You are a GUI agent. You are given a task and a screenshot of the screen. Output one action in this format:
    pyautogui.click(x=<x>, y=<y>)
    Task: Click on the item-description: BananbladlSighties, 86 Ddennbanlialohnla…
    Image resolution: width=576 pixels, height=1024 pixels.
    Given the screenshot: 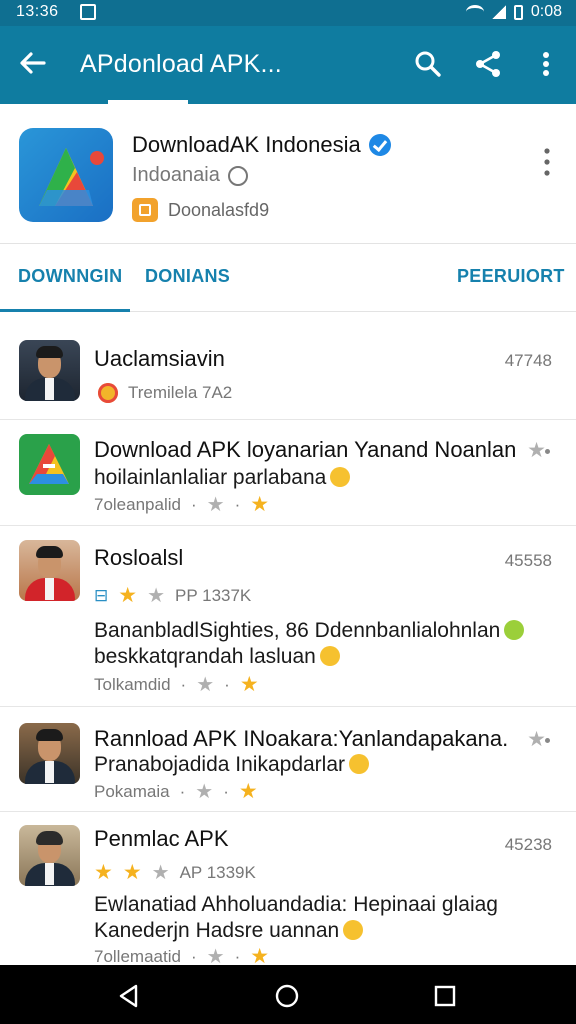 What is the action you would take?
    pyautogui.click(x=309, y=631)
    